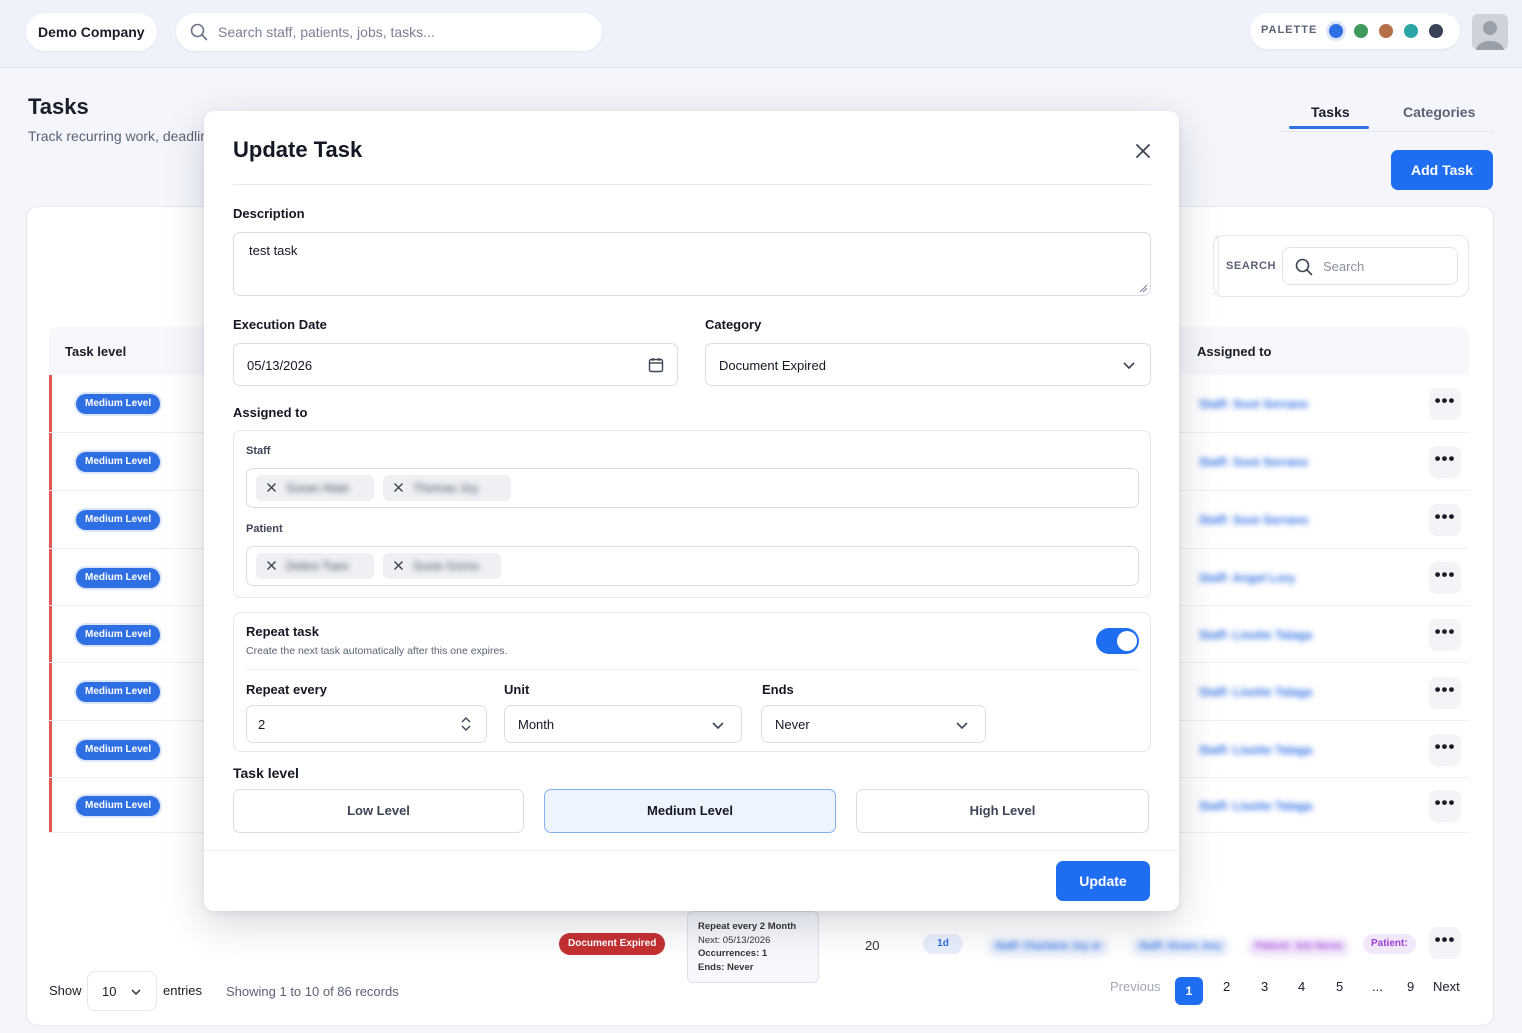 This screenshot has width=1522, height=1033. I want to click on palette-picker: PALETTE, so click(1355, 31).